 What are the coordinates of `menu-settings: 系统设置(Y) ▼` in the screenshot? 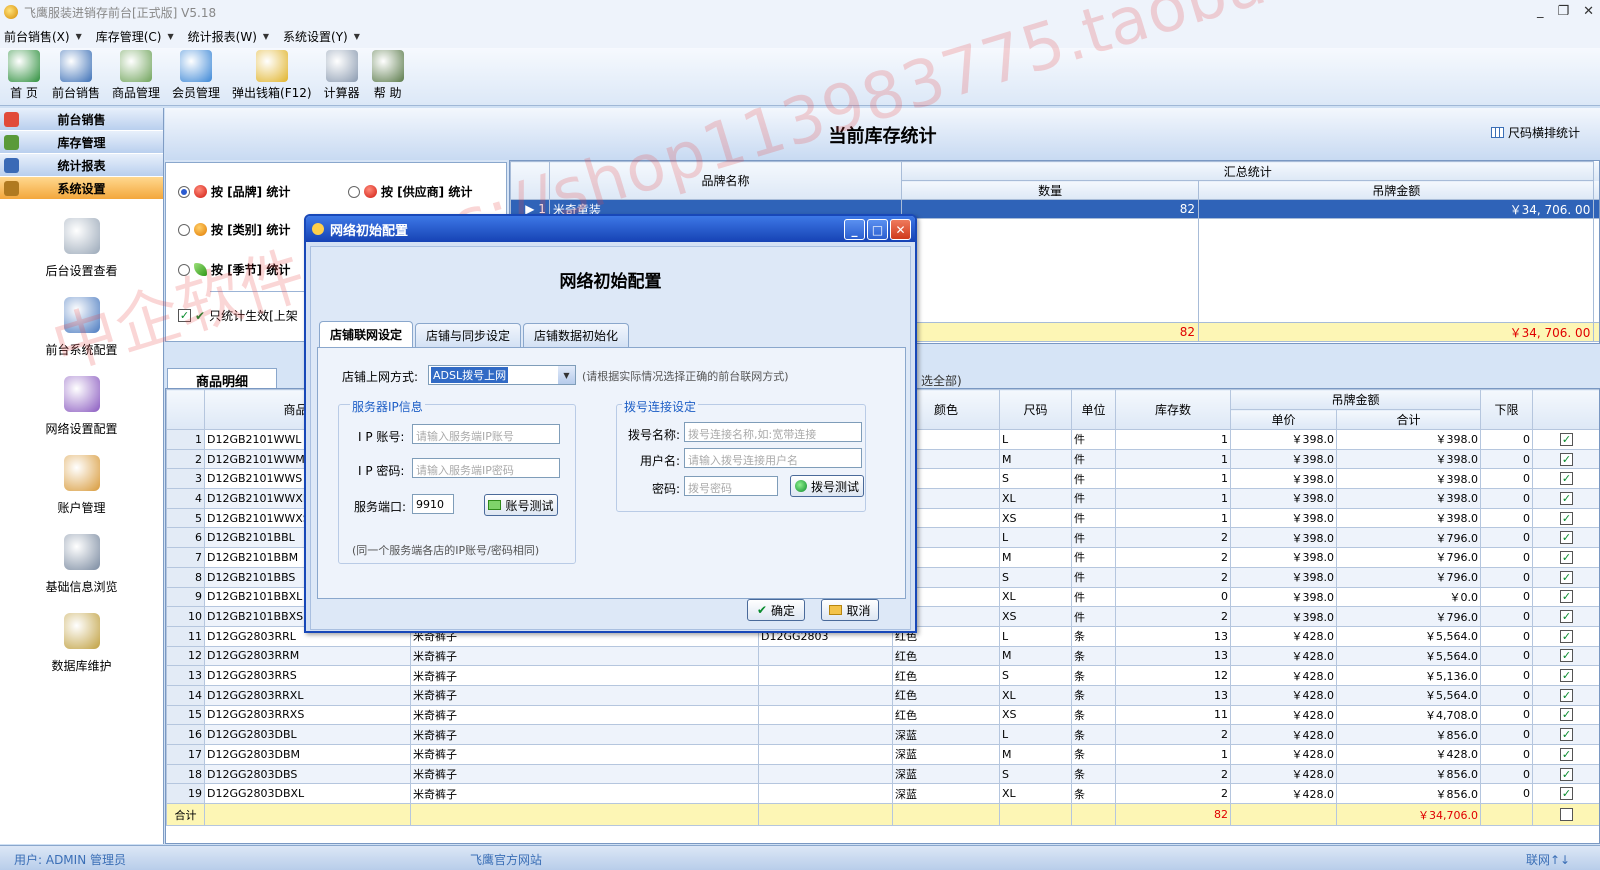 It's located at (321, 36).